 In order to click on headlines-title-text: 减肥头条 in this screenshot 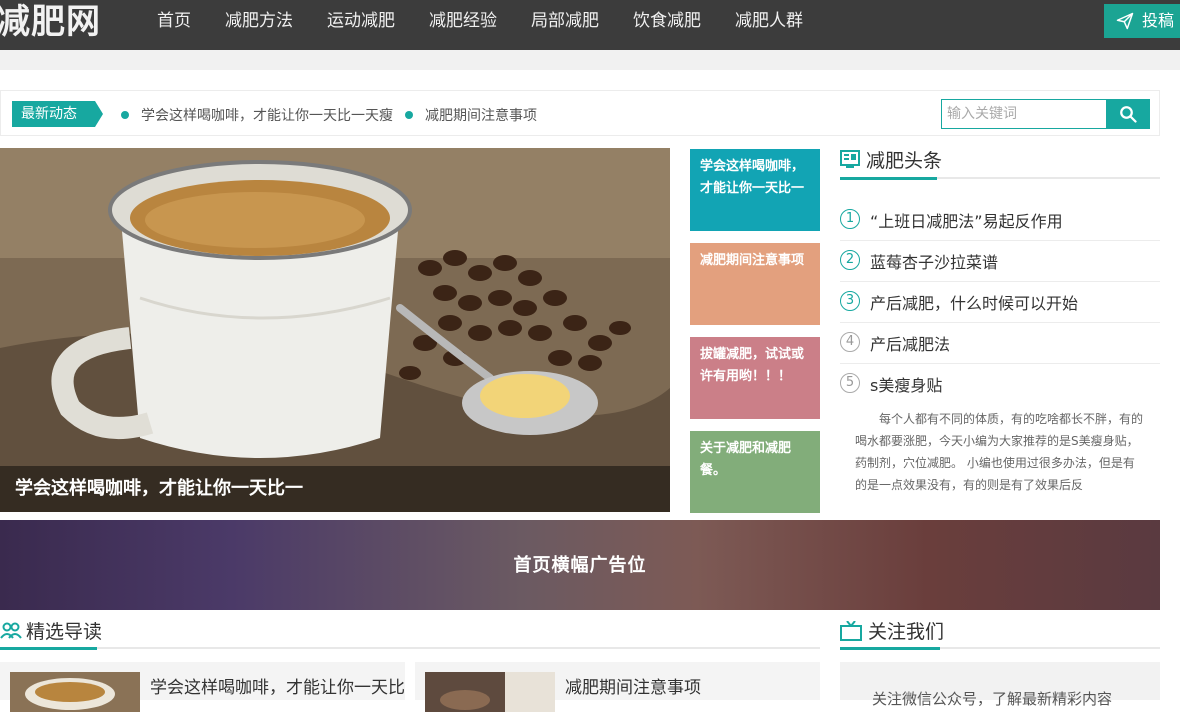, I will do `click(904, 161)`.